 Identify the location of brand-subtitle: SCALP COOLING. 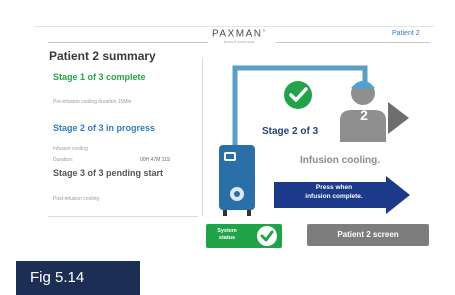
(239, 42).